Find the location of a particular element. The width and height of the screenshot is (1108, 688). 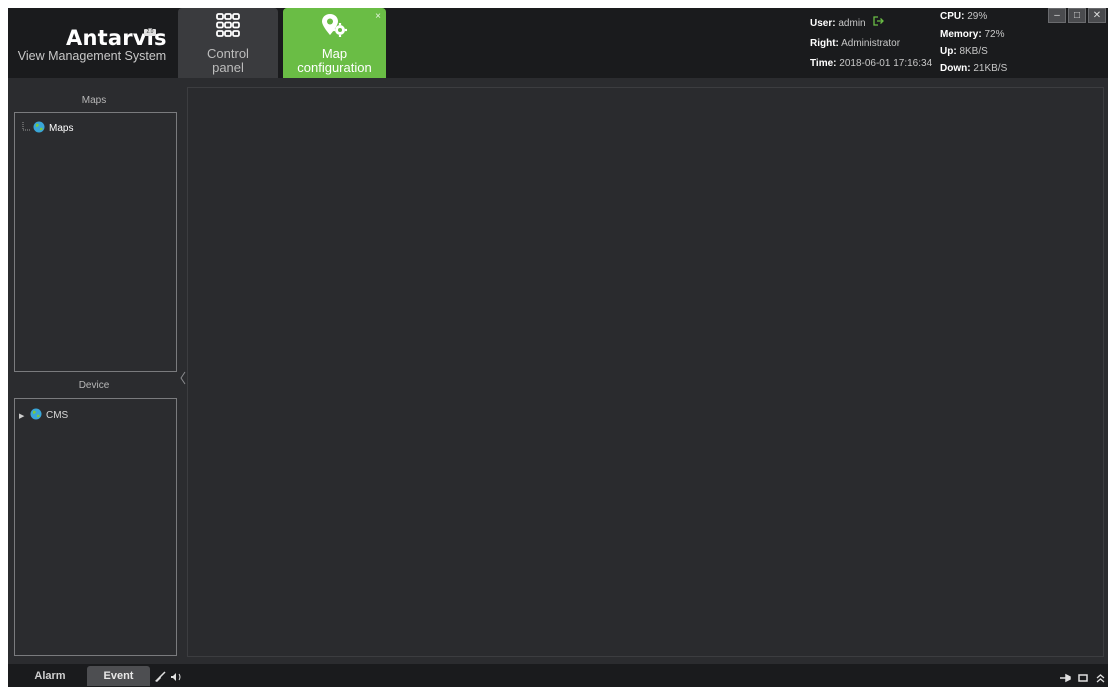

user-value: admin is located at coordinates (852, 24).